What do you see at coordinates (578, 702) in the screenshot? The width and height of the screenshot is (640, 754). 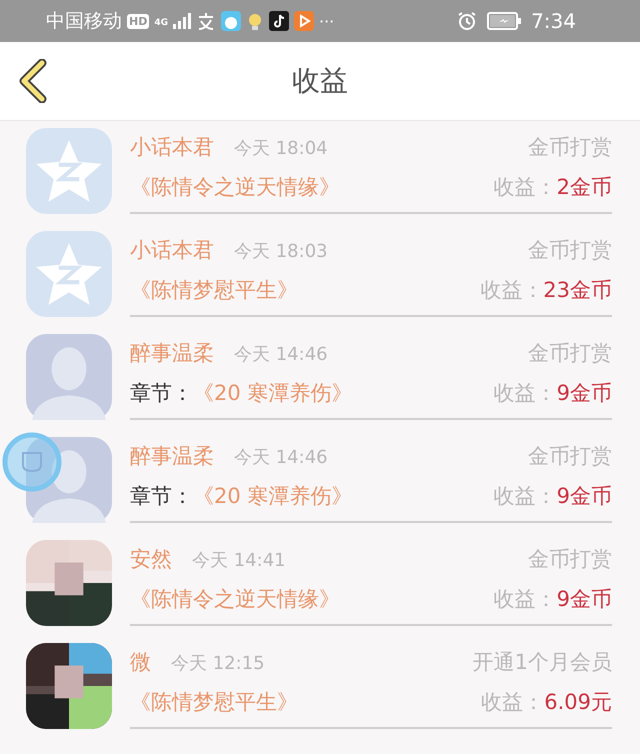 I see `earnings-amount: 6.09元` at bounding box center [578, 702].